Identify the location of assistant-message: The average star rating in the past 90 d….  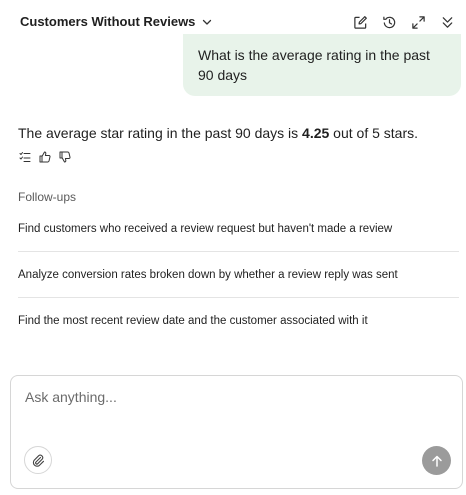
(218, 133).